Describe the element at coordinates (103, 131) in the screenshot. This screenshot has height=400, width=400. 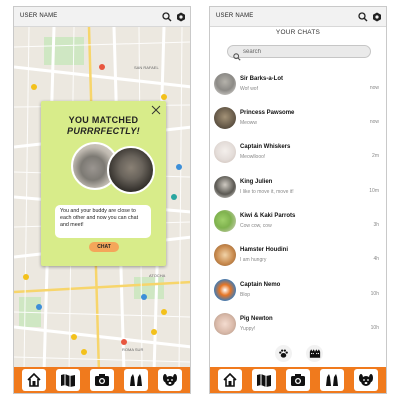
I see `match-subtitle: PURRRFECTLY!` at that location.